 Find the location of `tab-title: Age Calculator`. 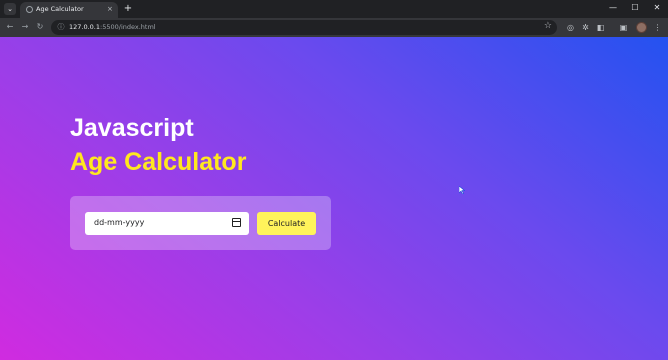

tab-title: Age Calculator is located at coordinates (60, 9).